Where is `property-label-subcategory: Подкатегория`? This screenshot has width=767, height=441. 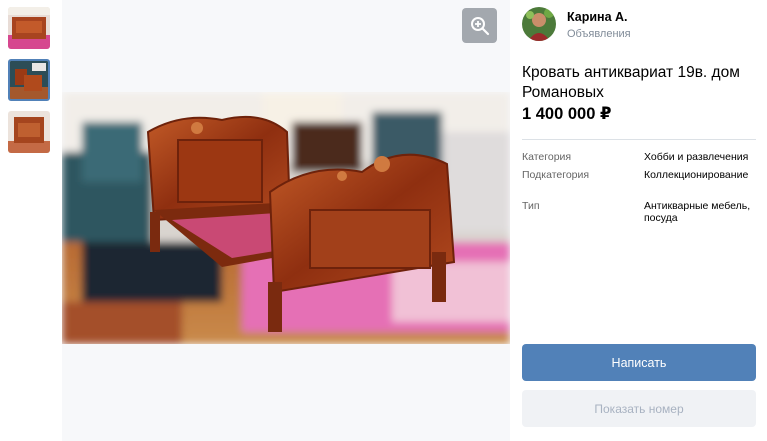
property-label-subcategory: Подкатегория is located at coordinates (556, 175).